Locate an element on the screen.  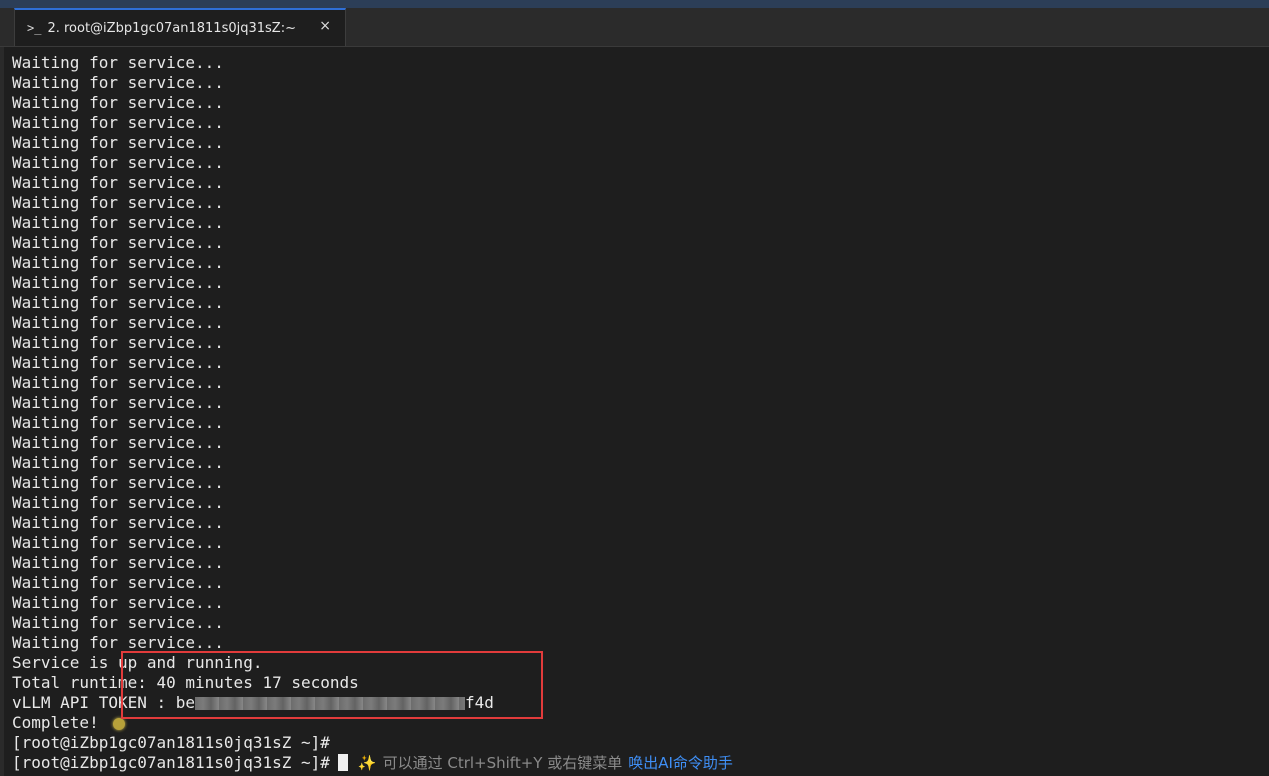
prompt-line-1: [root@iZbp1gc07an1811s0jq31sZ ~]# is located at coordinates (171, 742).